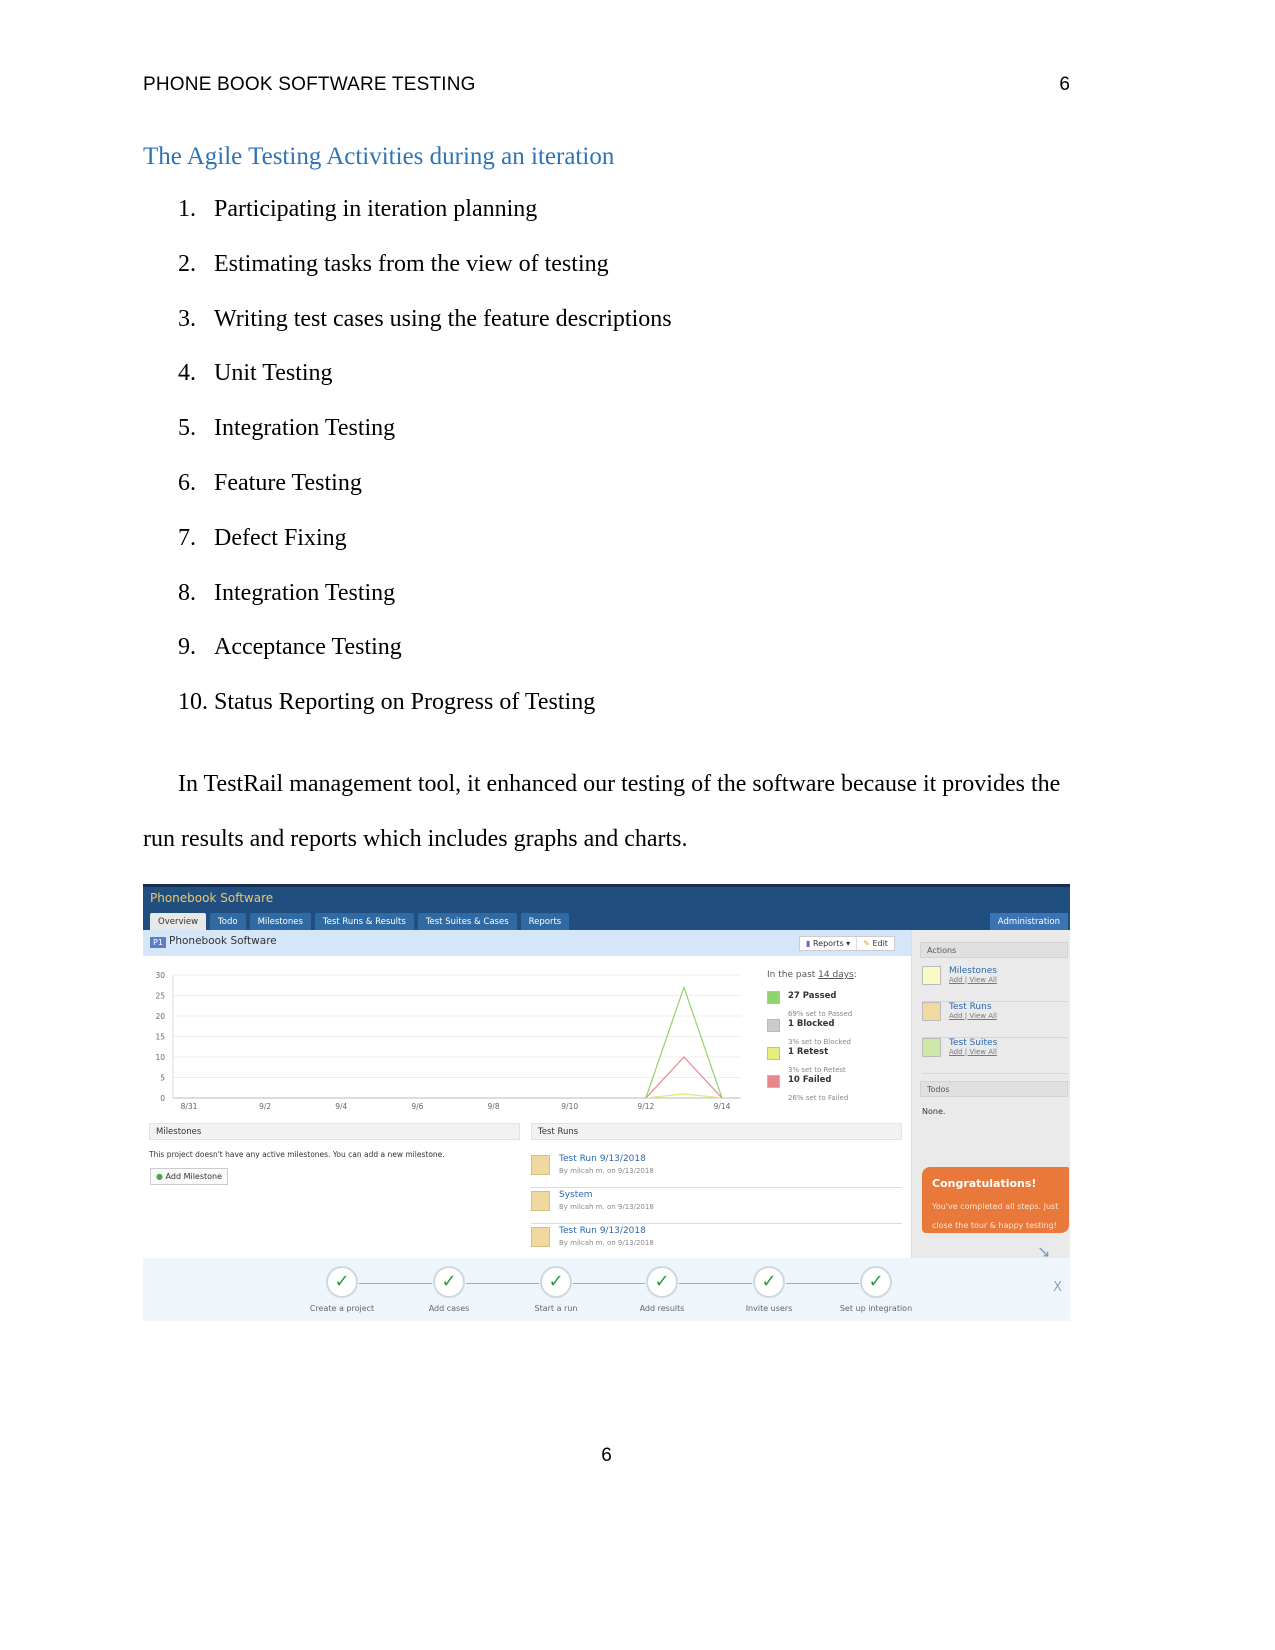 Image resolution: width=1275 pixels, height=1650 pixels. What do you see at coordinates (880, 943) in the screenshot?
I see `edit-label: Edit` at bounding box center [880, 943].